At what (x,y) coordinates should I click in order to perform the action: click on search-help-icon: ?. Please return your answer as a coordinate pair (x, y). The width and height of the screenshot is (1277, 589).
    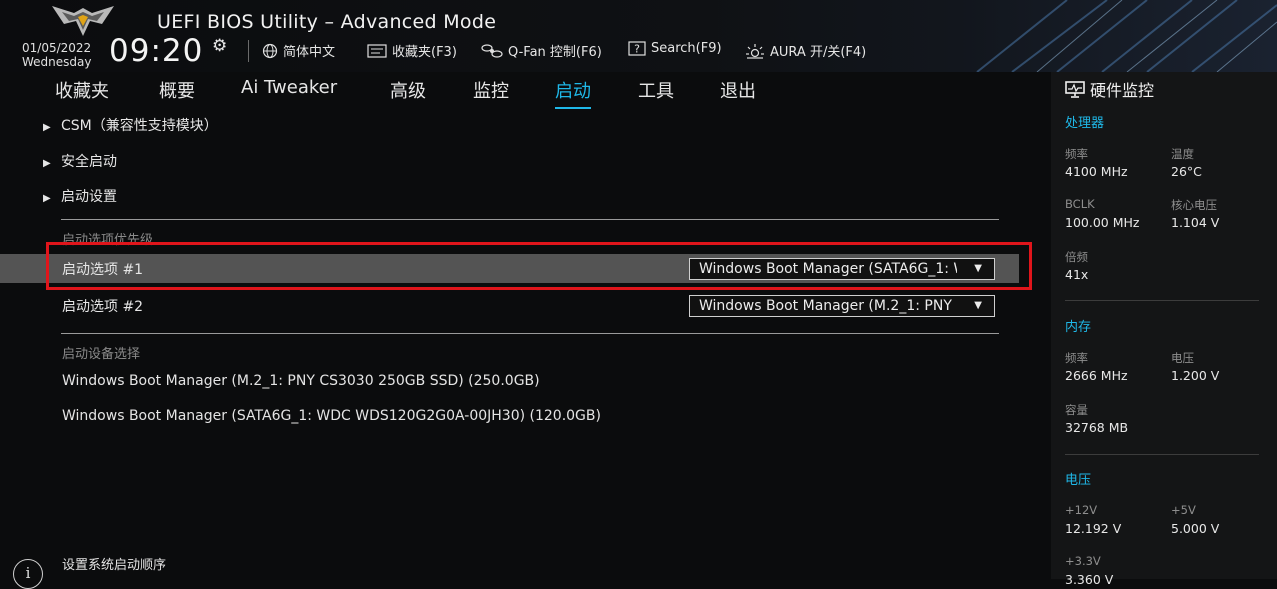
    Looking at the image, I should click on (637, 48).